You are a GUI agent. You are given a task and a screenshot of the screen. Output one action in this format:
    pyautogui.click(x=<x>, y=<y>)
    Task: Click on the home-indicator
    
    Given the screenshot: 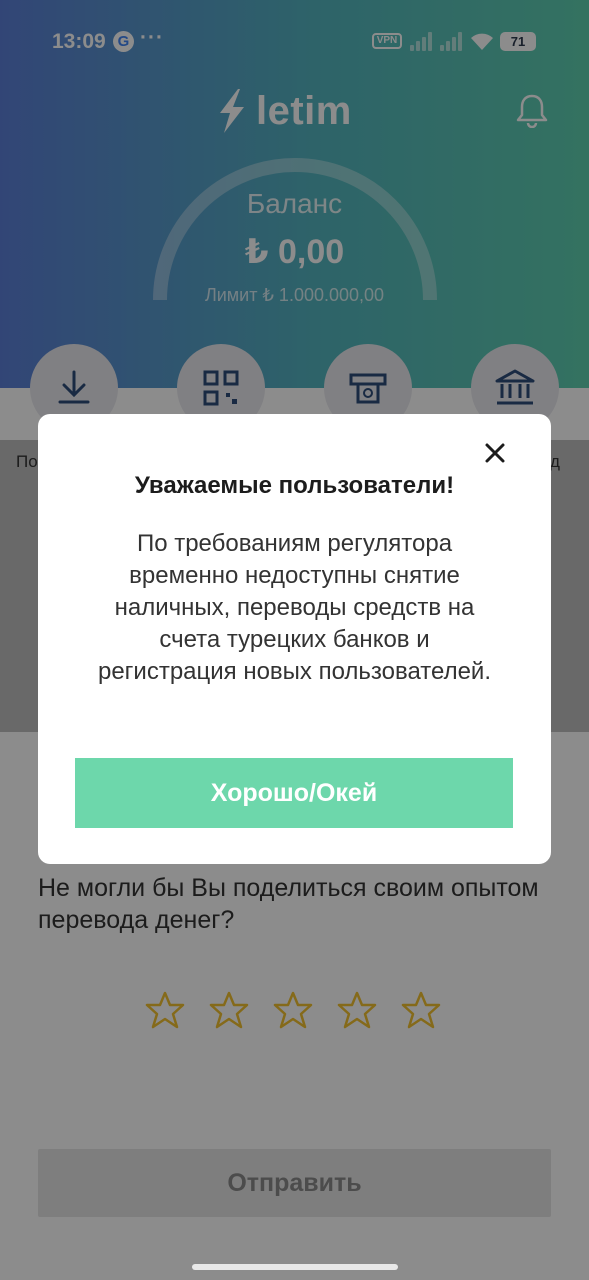 What is the action you would take?
    pyautogui.click(x=295, y=1267)
    